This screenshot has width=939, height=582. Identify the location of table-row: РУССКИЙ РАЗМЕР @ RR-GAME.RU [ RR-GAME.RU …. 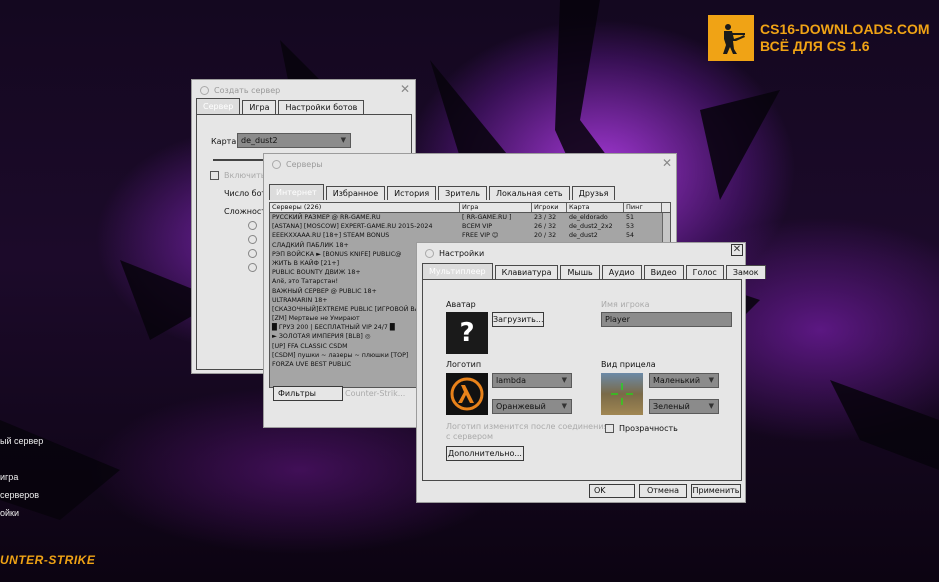
(470, 217).